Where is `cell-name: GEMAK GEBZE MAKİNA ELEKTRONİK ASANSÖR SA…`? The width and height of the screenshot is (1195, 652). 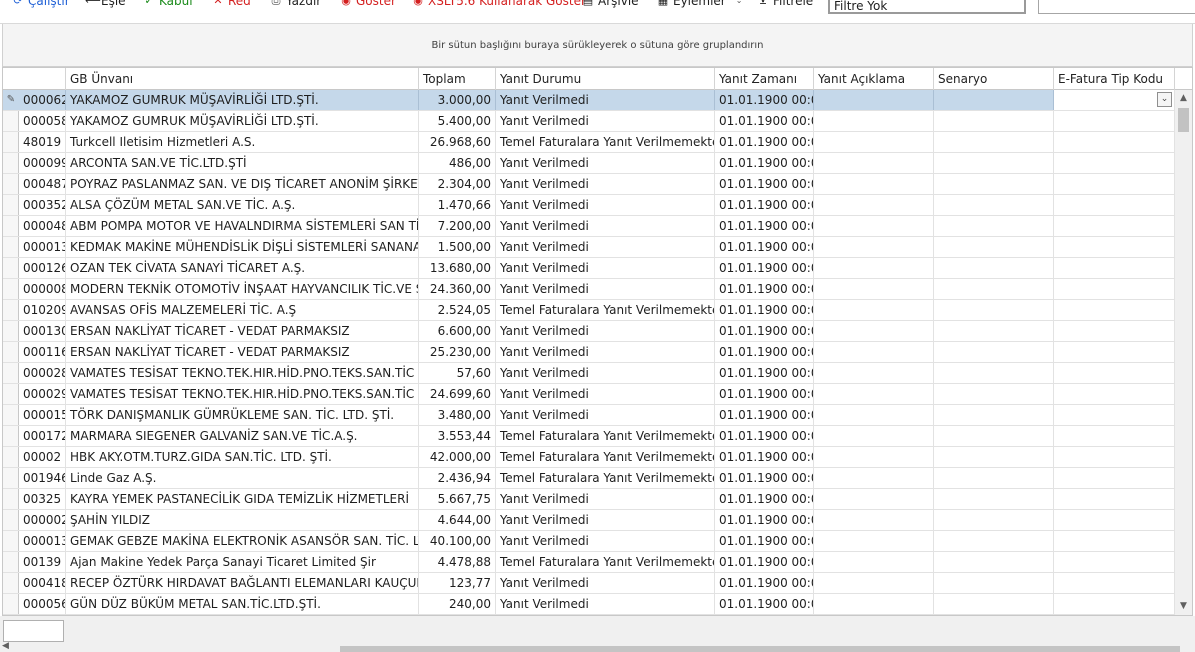 cell-name: GEMAK GEBZE MAKİNA ELEKTRONİK ASANSÖR SA… is located at coordinates (242, 541).